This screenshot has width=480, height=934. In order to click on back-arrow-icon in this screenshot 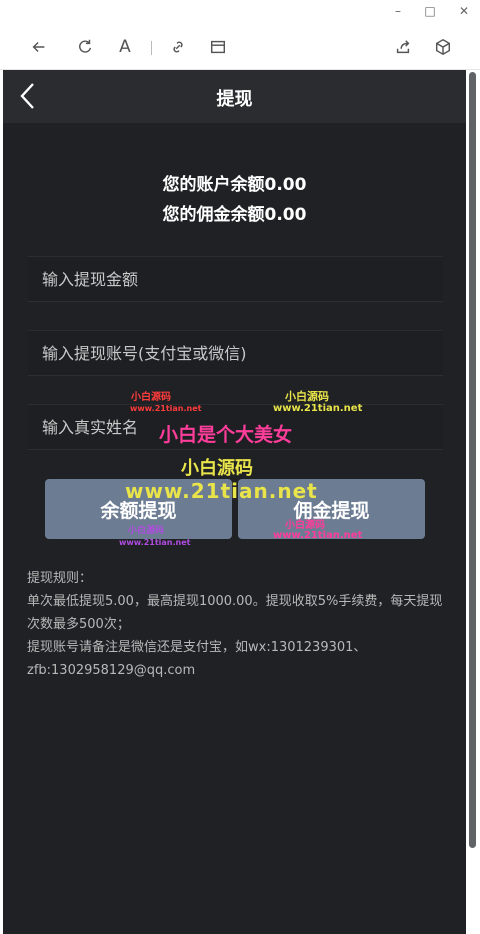, I will do `click(39, 47)`.